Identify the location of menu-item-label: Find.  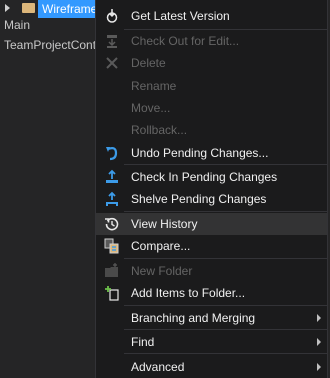
(143, 342).